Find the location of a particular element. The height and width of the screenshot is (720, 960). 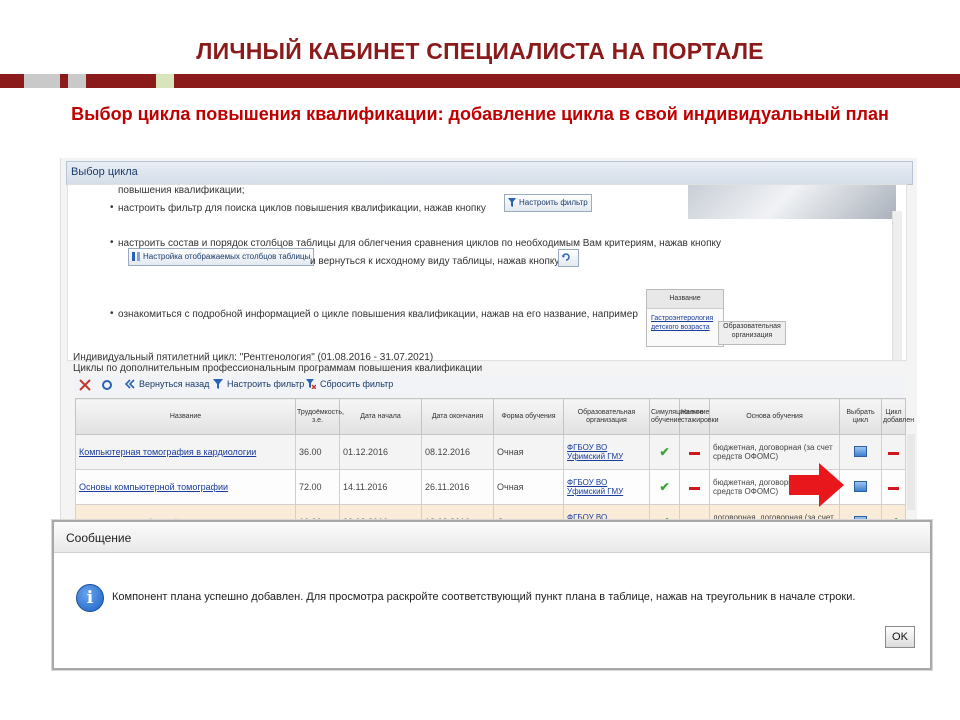

panel-header: Выбор цикла is located at coordinates (489, 173).